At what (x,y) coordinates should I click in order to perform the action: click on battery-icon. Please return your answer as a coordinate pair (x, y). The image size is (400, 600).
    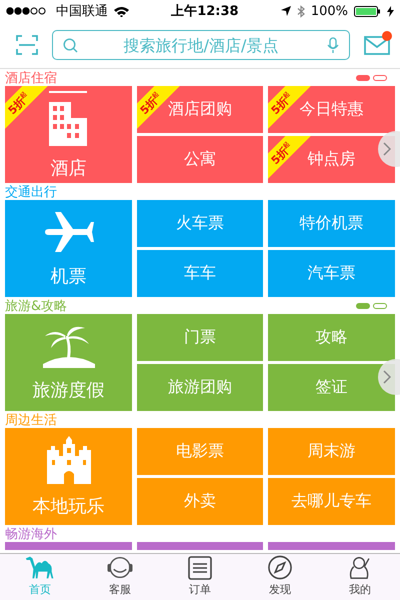
    Looking at the image, I should click on (367, 11).